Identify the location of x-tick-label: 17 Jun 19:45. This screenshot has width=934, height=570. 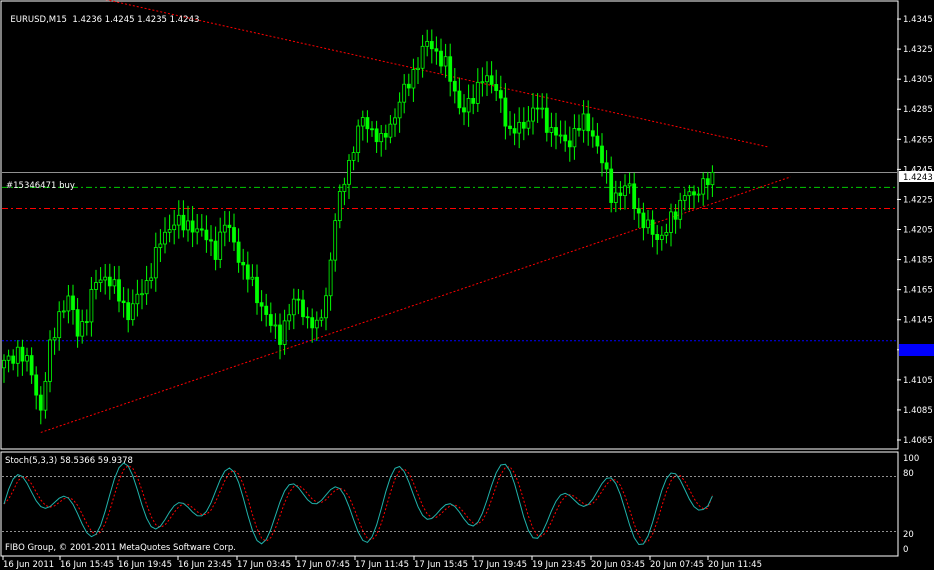
(500, 565).